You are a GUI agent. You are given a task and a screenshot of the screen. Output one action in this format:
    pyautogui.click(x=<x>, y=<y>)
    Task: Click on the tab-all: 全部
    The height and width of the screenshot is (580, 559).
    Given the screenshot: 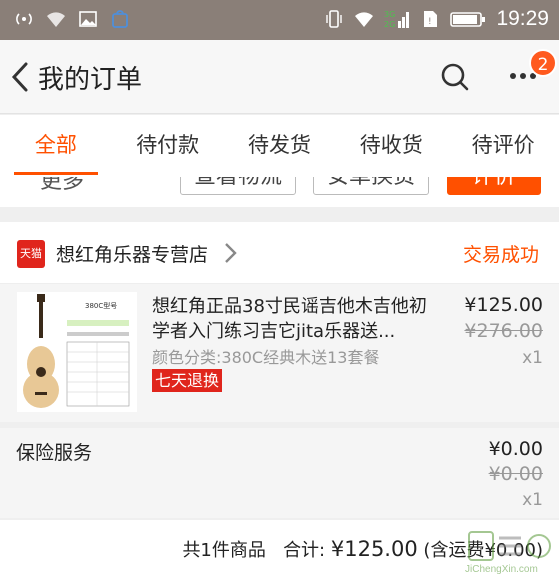 What is the action you would take?
    pyautogui.click(x=56, y=146)
    